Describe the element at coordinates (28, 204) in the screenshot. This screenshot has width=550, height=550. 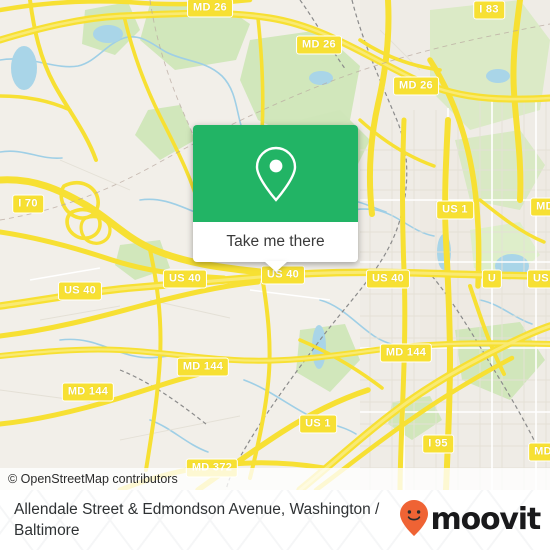
I see `road-shield: I 70` at that location.